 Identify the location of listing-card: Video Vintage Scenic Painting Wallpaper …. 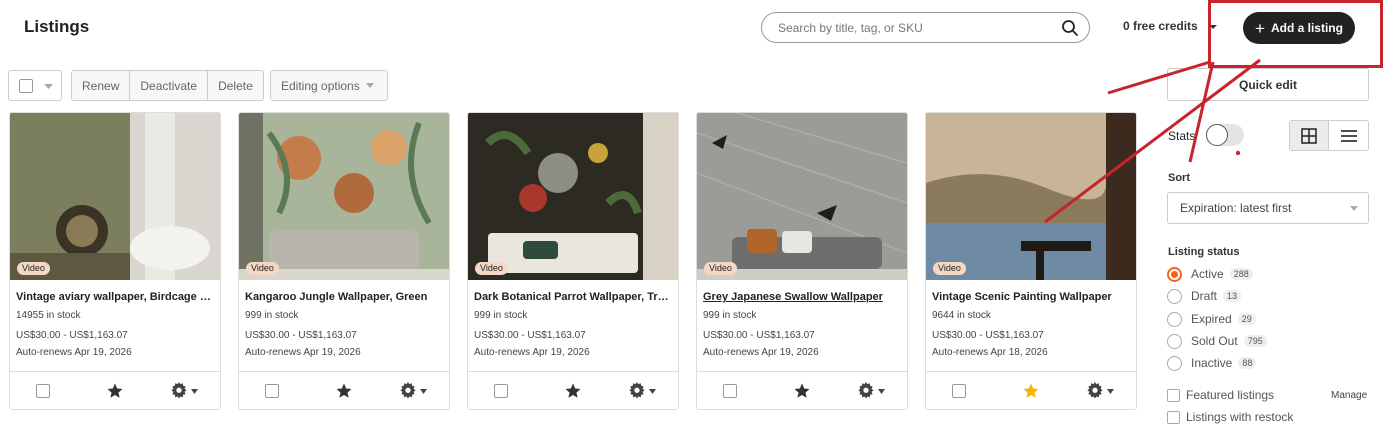
(1031, 261).